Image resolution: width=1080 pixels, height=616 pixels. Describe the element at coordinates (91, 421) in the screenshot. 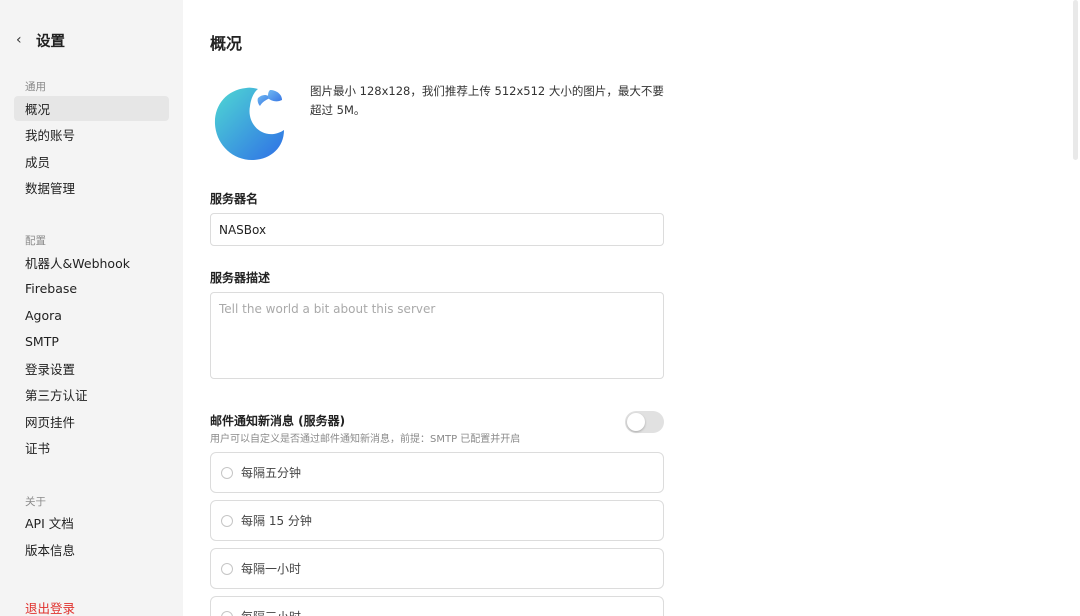

I see `sidebar-item-web-widget: 网页挂件` at that location.